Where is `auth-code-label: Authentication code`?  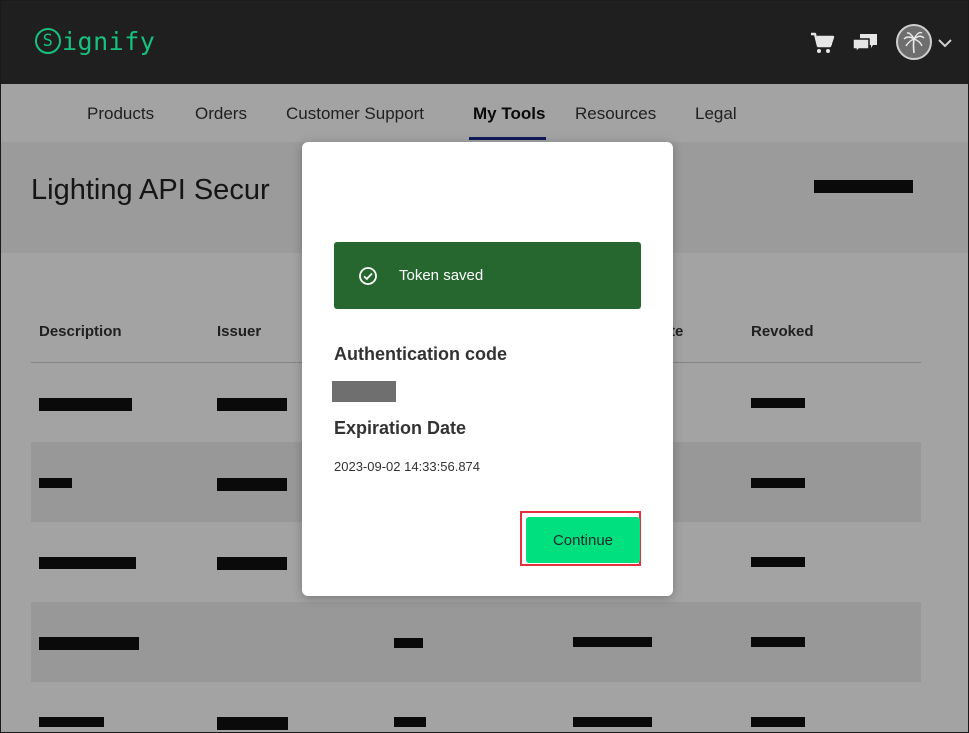
auth-code-label: Authentication code is located at coordinates (421, 354).